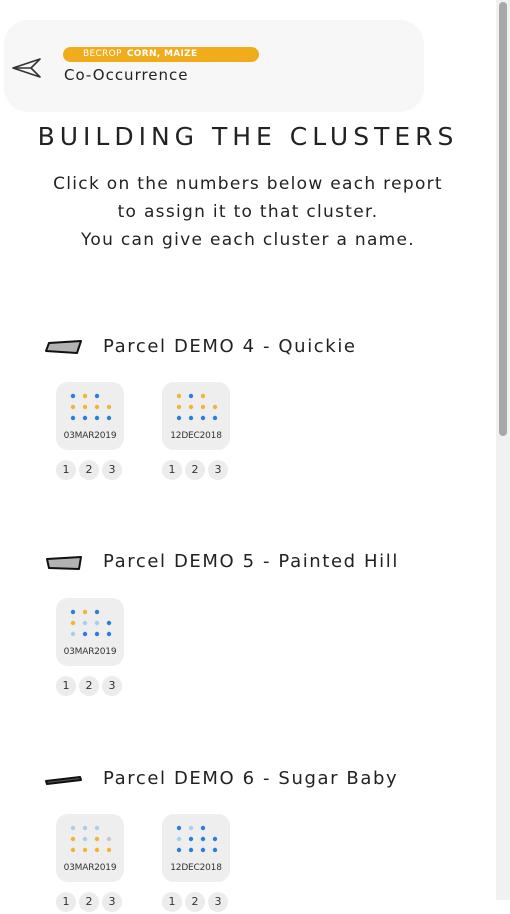  I want to click on instructions-line: Click on the numbers below each report, so click(248, 184).